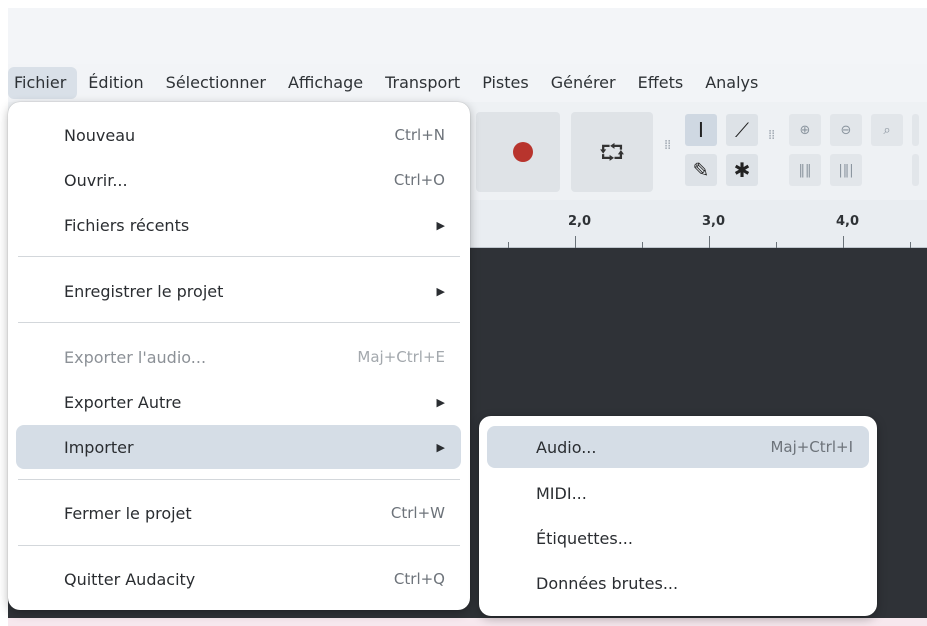 This screenshot has height=626, width=927. What do you see at coordinates (238, 513) in the screenshot?
I see `menu-item-fermer: Fermer le projet Ctrl+W` at bounding box center [238, 513].